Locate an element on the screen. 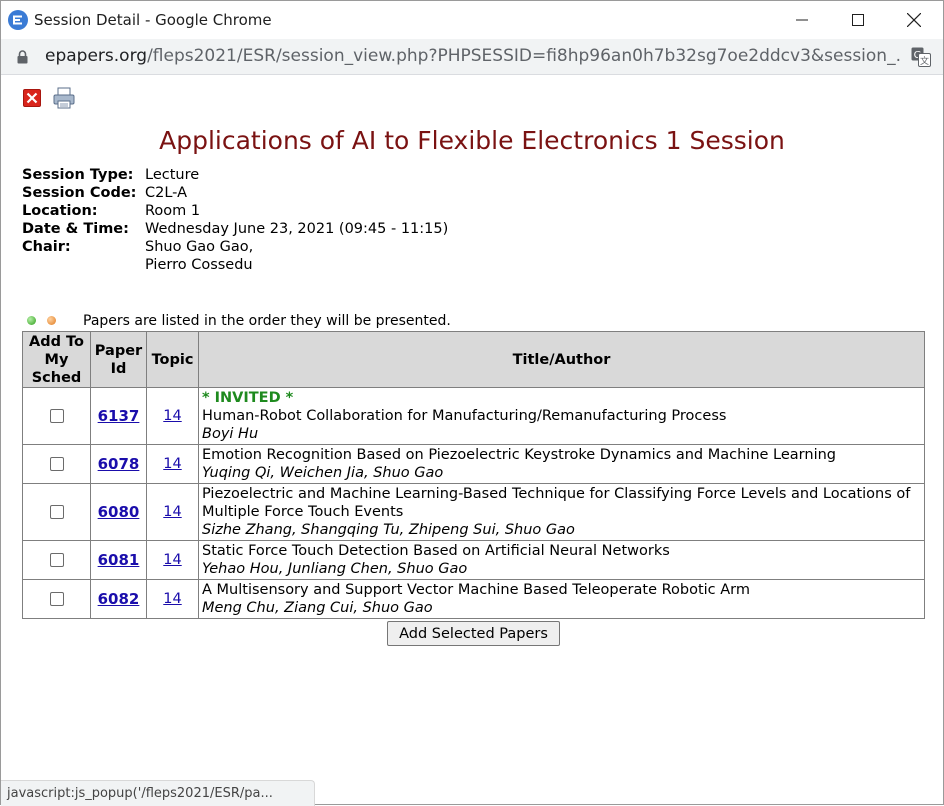 The image size is (944, 806). expand-icon is located at coordinates (31, 320).